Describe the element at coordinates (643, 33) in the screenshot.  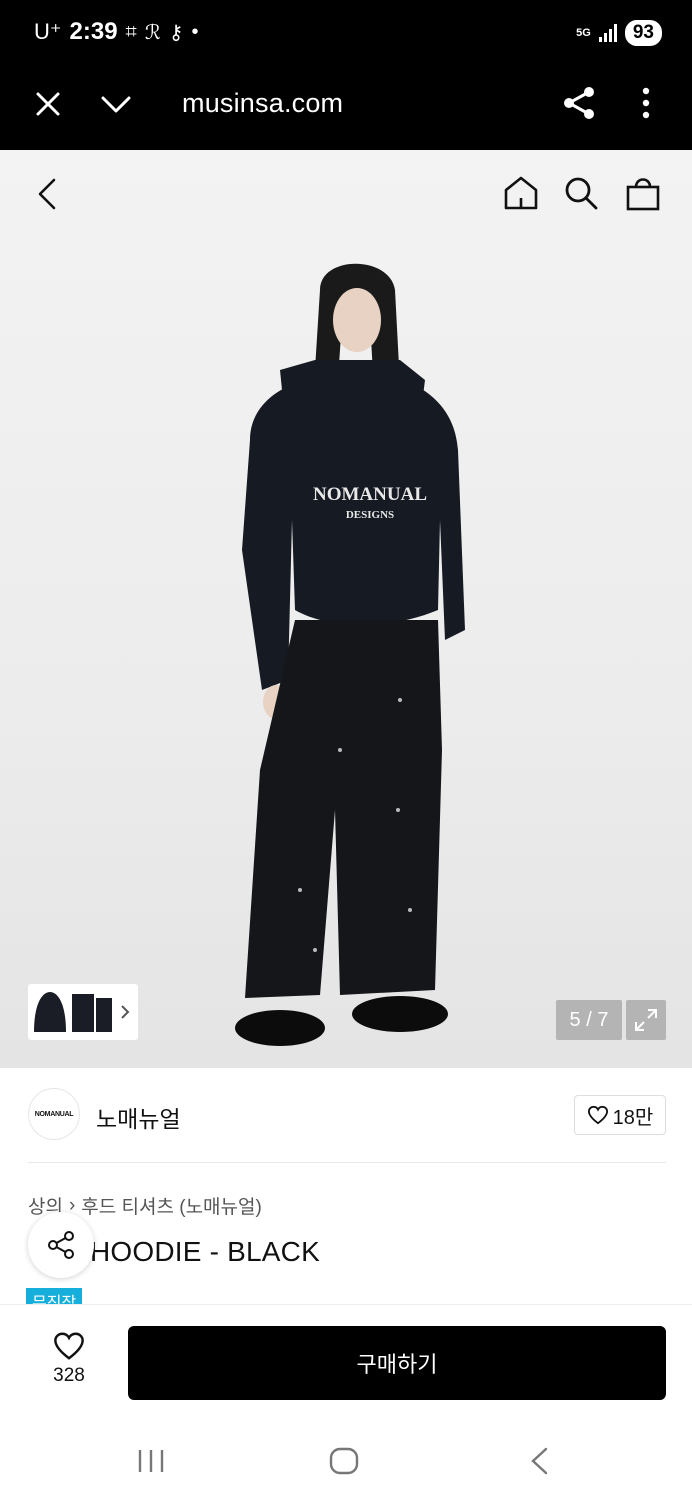
I see `battery-indicator: 93` at that location.